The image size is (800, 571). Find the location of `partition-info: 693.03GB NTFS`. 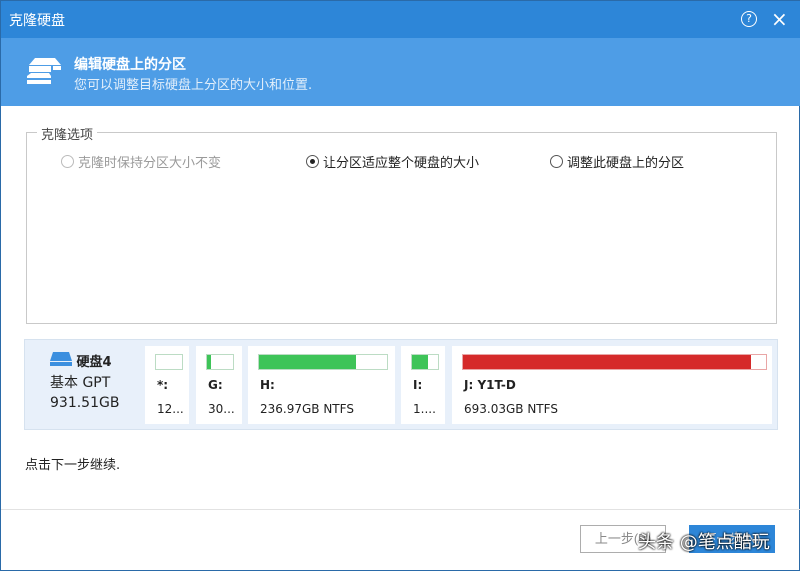

partition-info: 693.03GB NTFS is located at coordinates (511, 409).